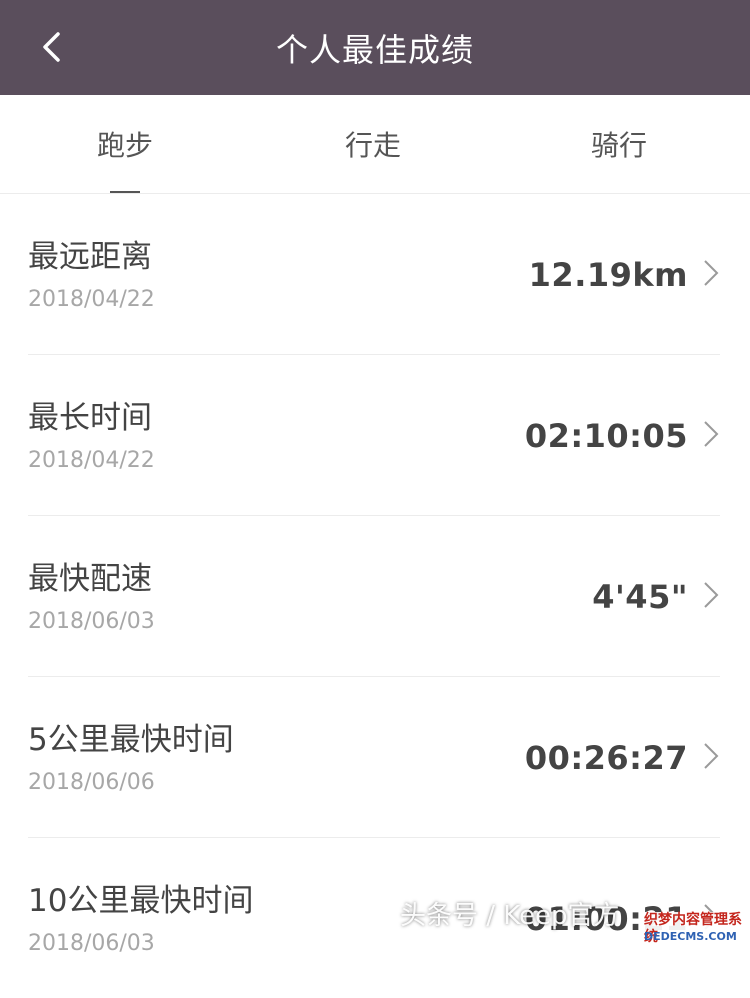 This screenshot has height=998, width=750. I want to click on tab-cycling: 骑行, so click(619, 146).